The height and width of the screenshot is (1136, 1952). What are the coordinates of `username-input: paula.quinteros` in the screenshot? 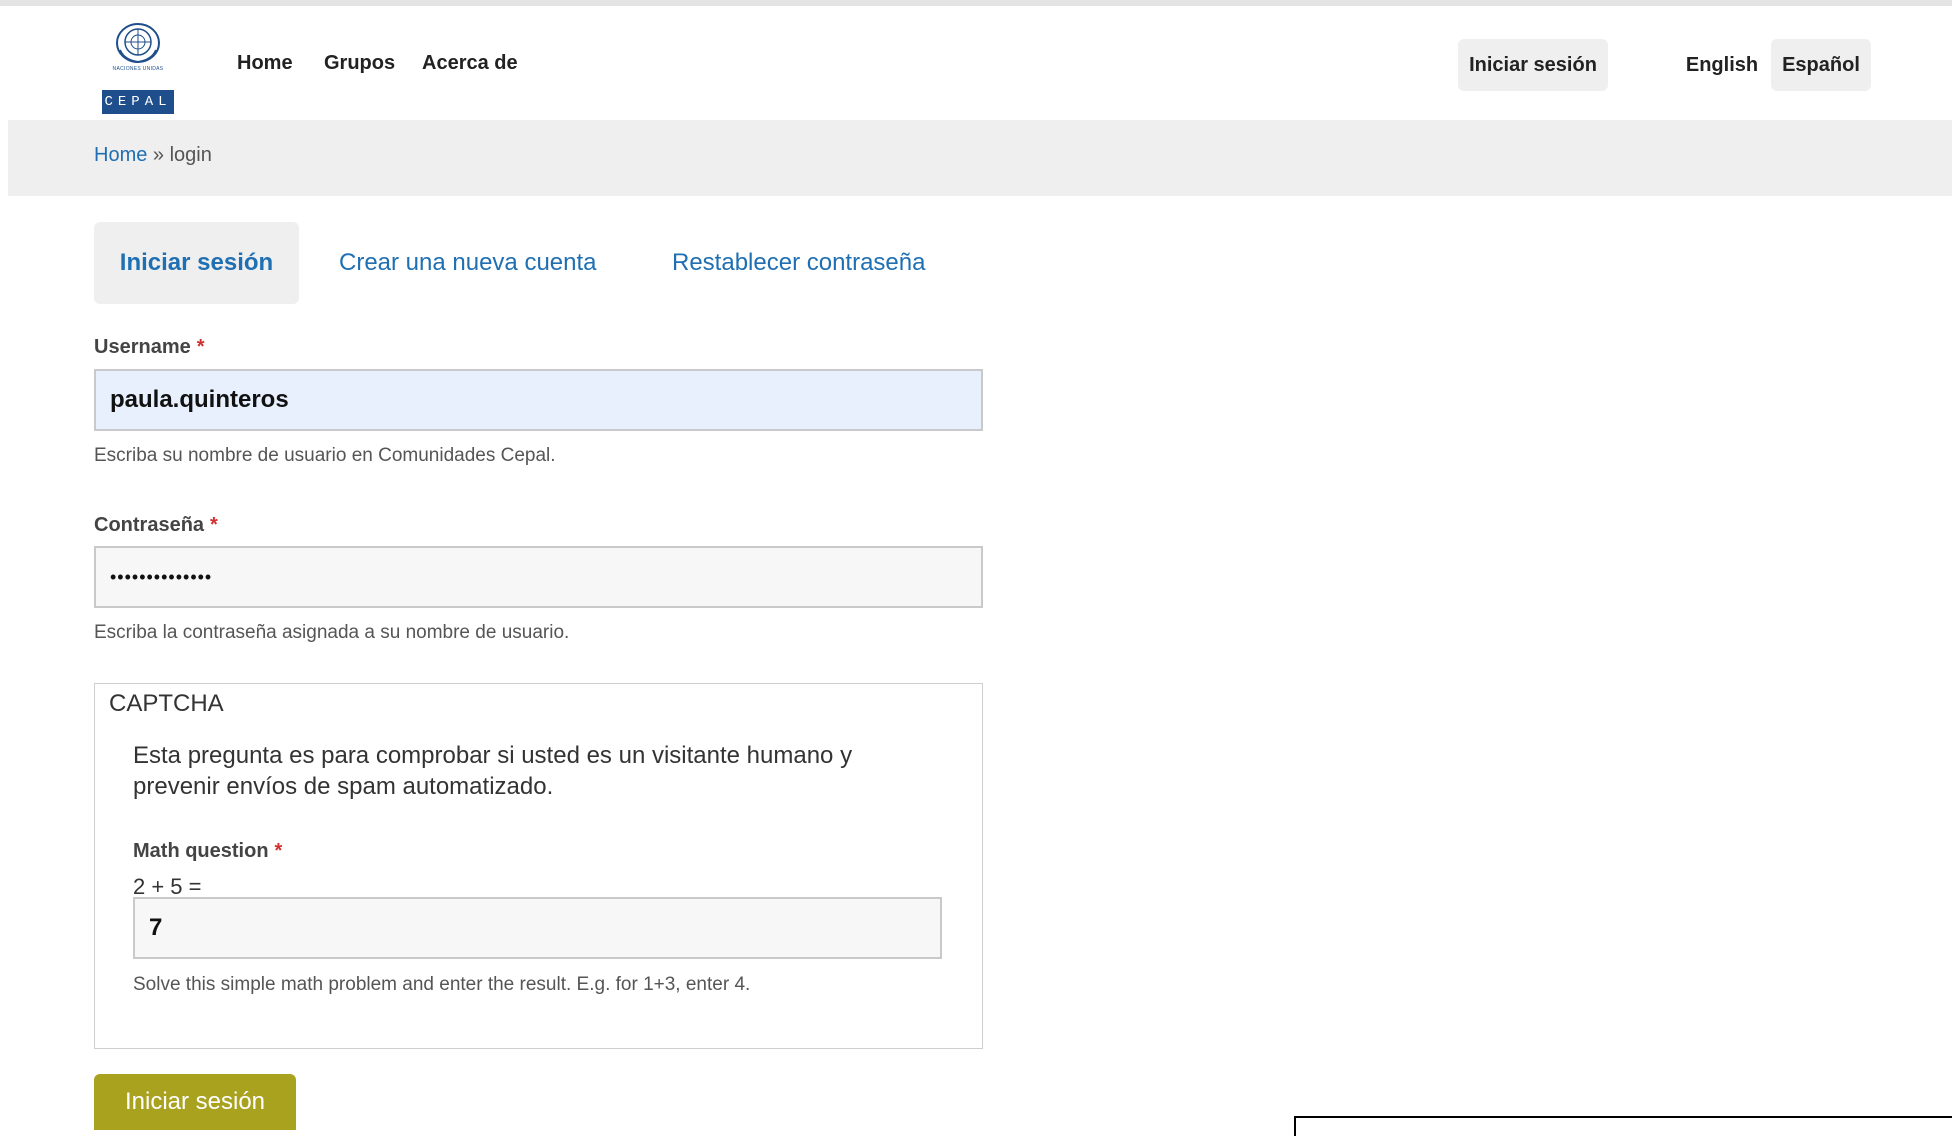 It's located at (538, 400).